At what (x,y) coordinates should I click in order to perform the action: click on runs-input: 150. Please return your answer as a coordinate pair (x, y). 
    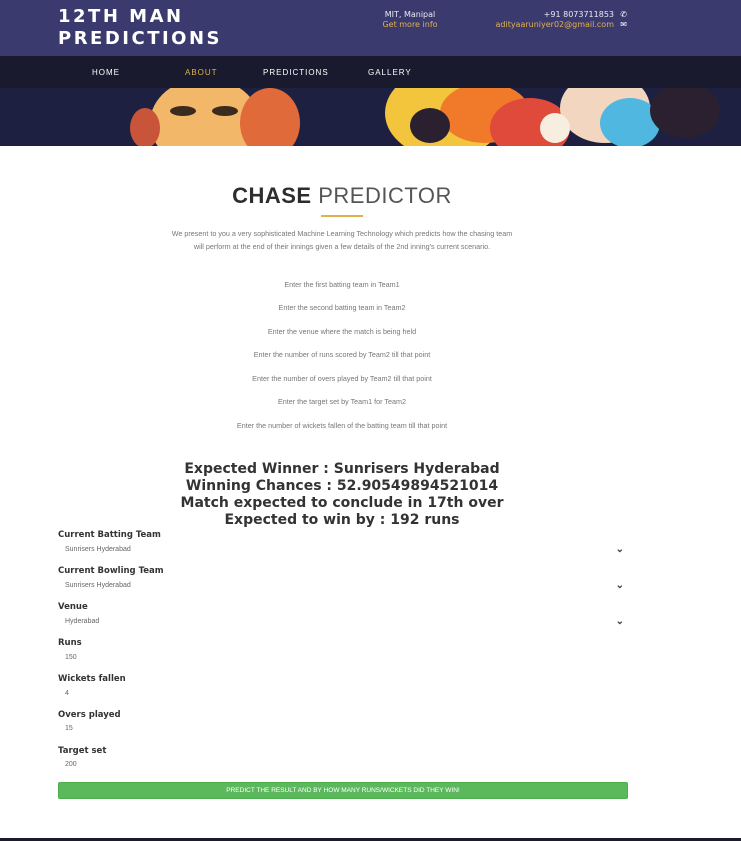
    Looking at the image, I should click on (343, 658).